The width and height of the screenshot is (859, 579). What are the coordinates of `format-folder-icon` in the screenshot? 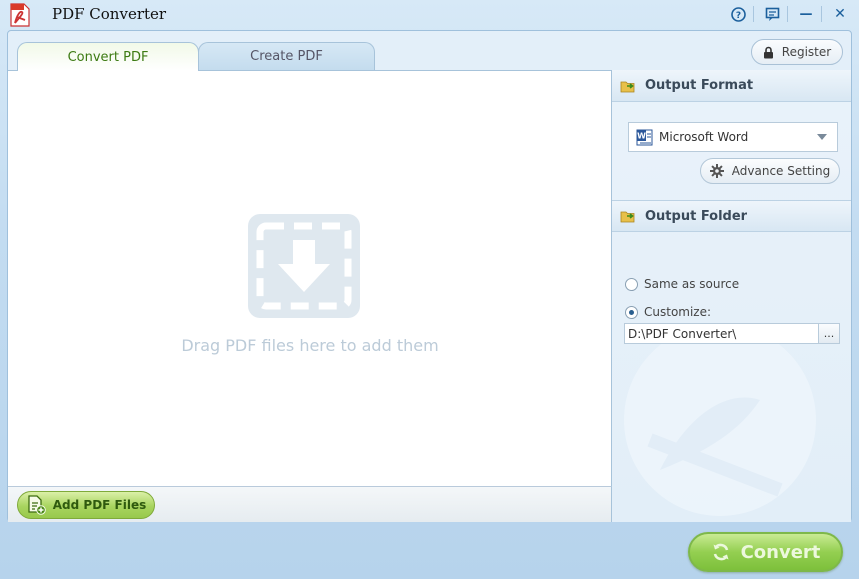 It's located at (627, 86).